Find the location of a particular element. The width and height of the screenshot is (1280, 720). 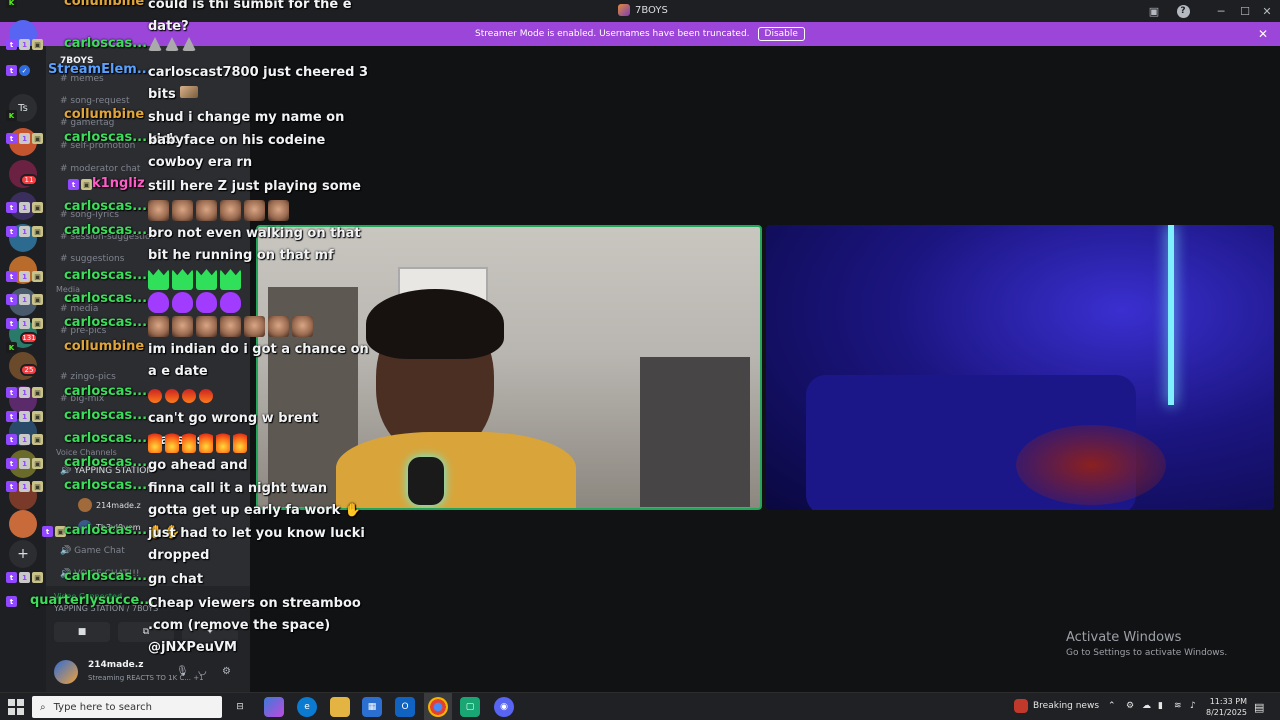

chat-text: im indian do i got a chance on a e date is located at coordinates (258, 360).